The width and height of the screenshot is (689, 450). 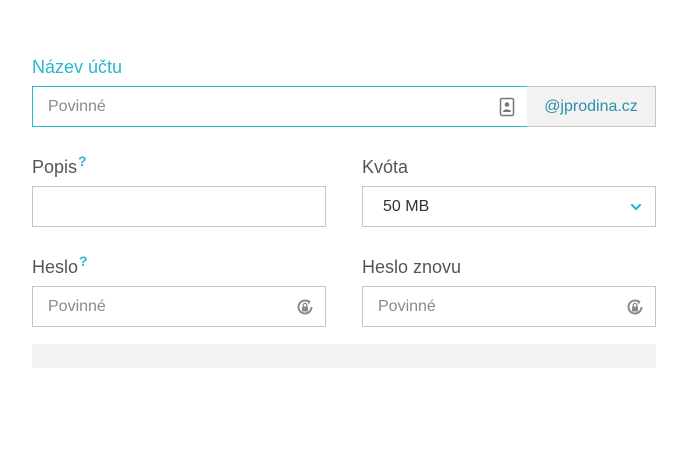 I want to click on password-input, so click(x=179, y=306).